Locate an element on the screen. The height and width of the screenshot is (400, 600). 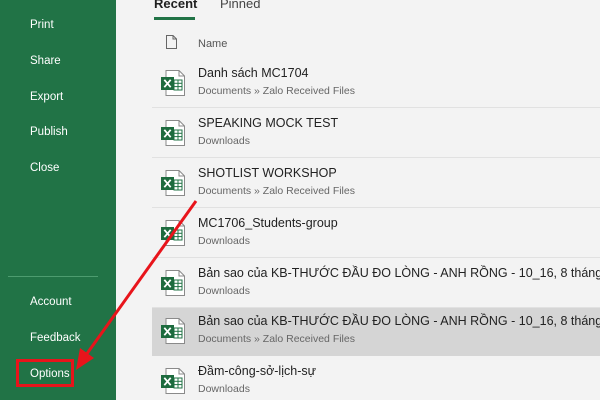
sidebar-divider is located at coordinates (53, 276).